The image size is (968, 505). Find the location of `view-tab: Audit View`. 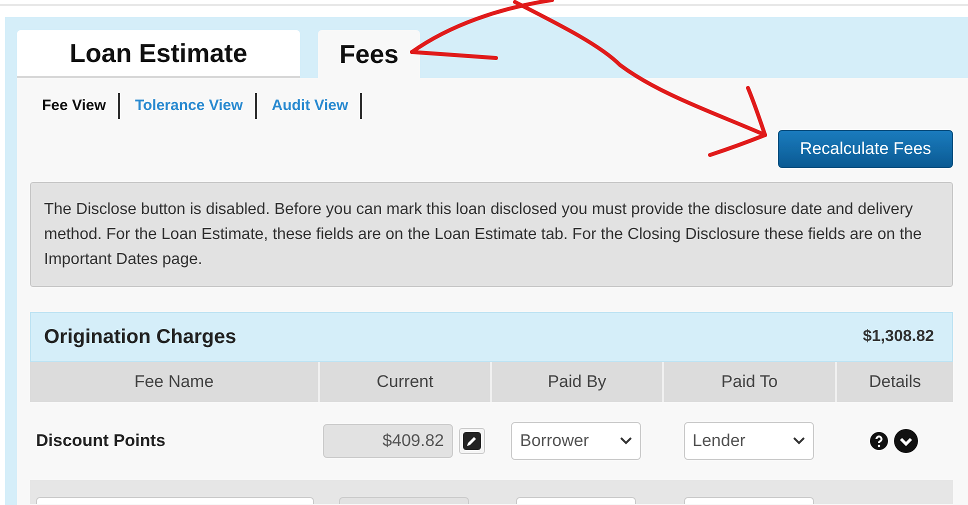

view-tab: Audit View is located at coordinates (317, 106).